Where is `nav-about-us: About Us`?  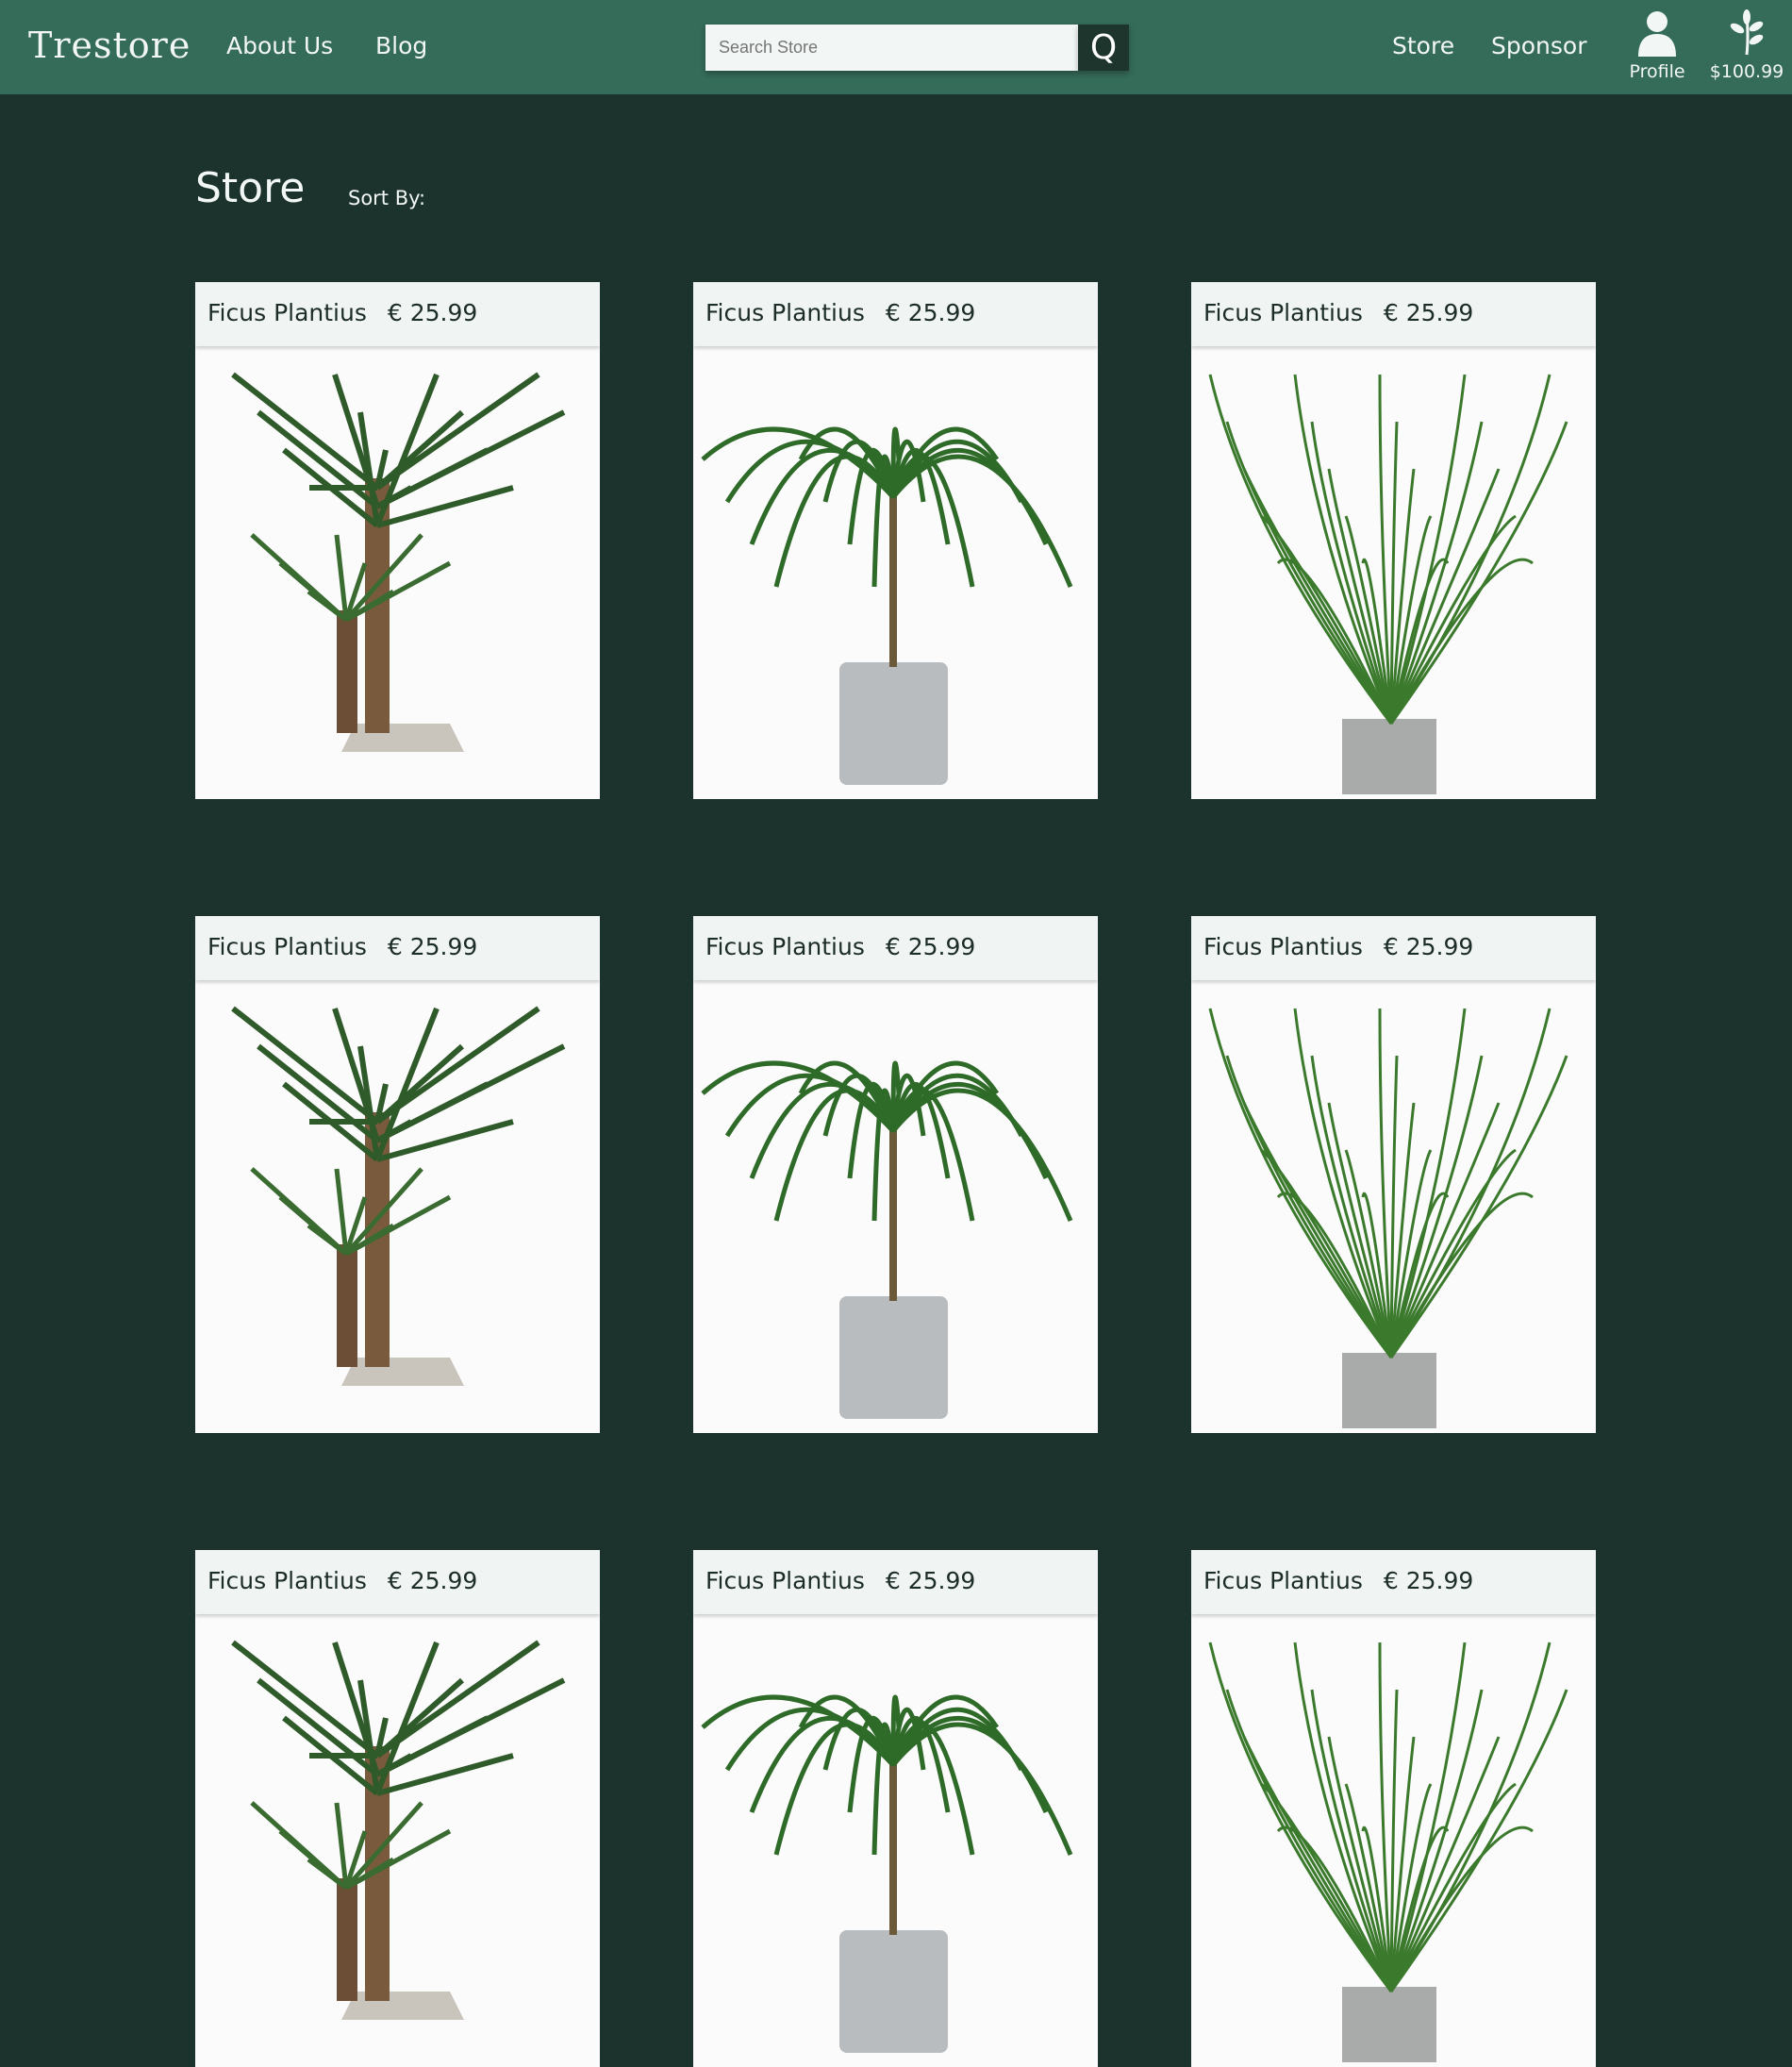 nav-about-us: About Us is located at coordinates (280, 45).